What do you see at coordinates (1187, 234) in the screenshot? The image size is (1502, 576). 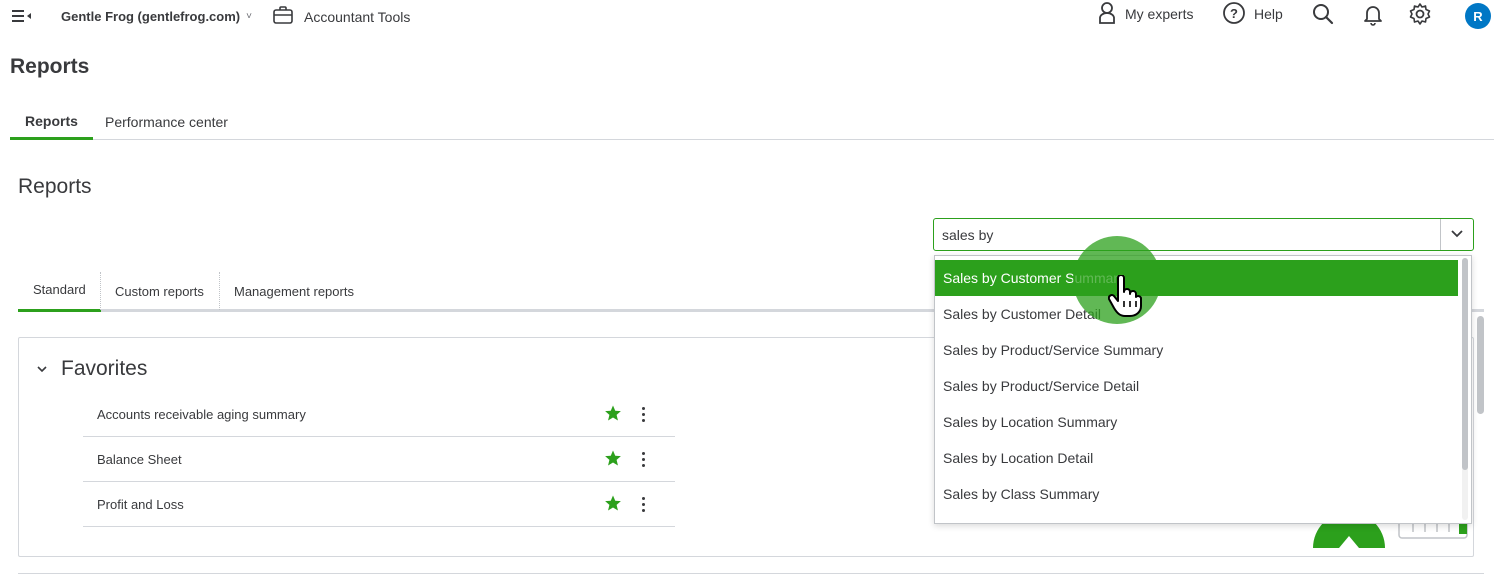 I see `report-search-input` at bounding box center [1187, 234].